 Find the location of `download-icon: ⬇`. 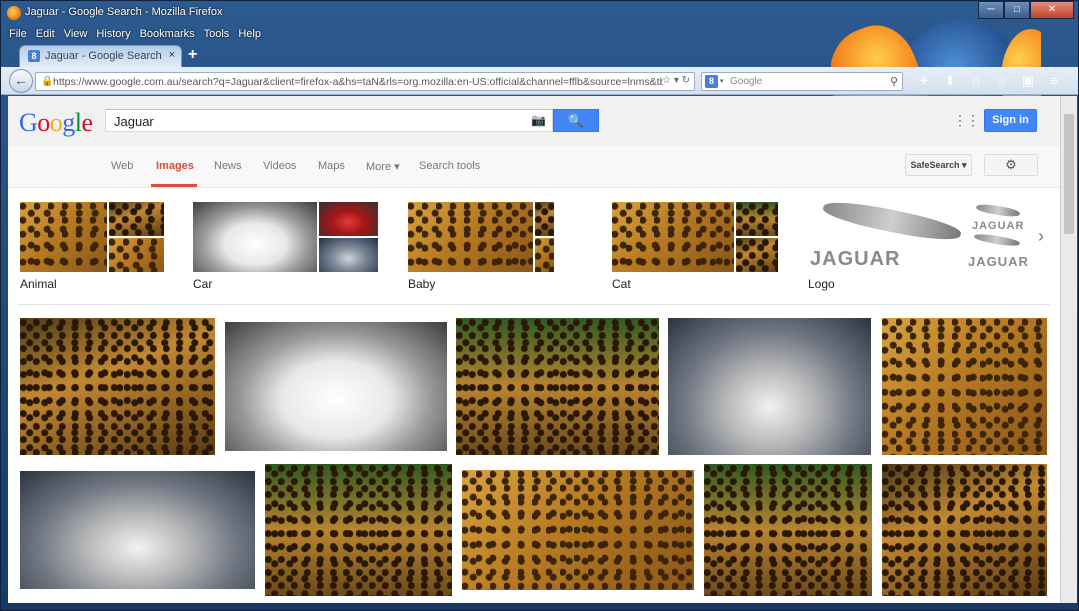

download-icon: ⬇ is located at coordinates (950, 81).